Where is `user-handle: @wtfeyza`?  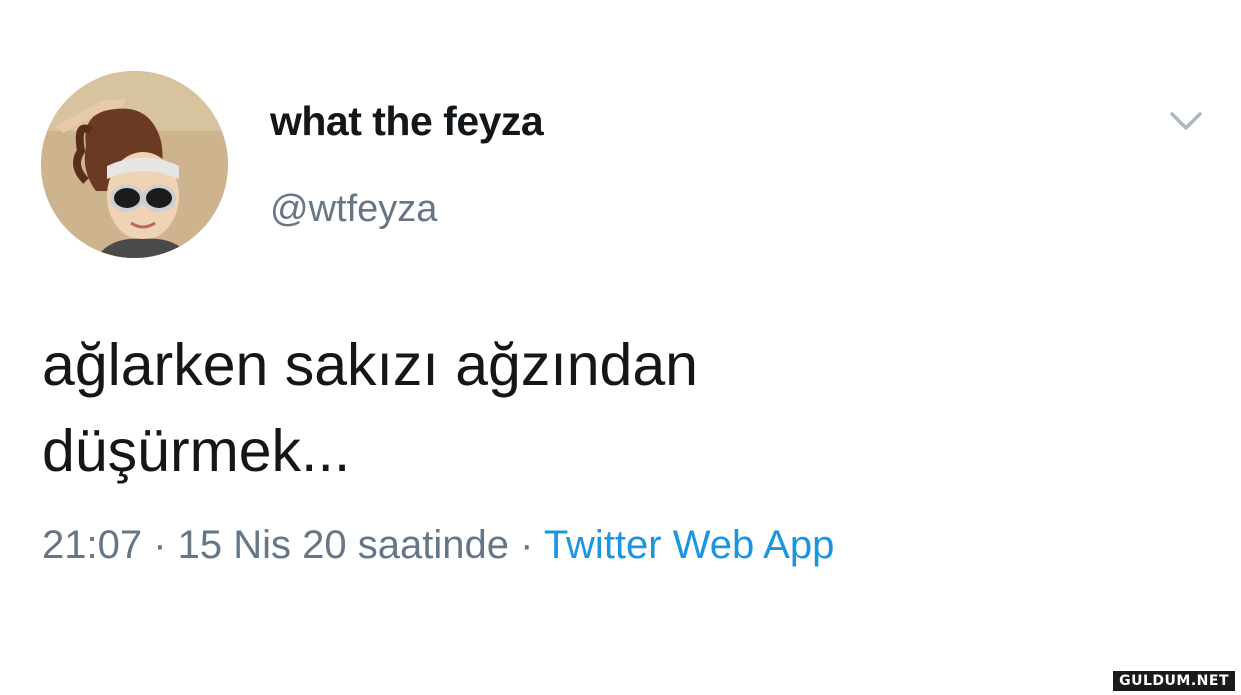
user-handle: @wtfeyza is located at coordinates (353, 209).